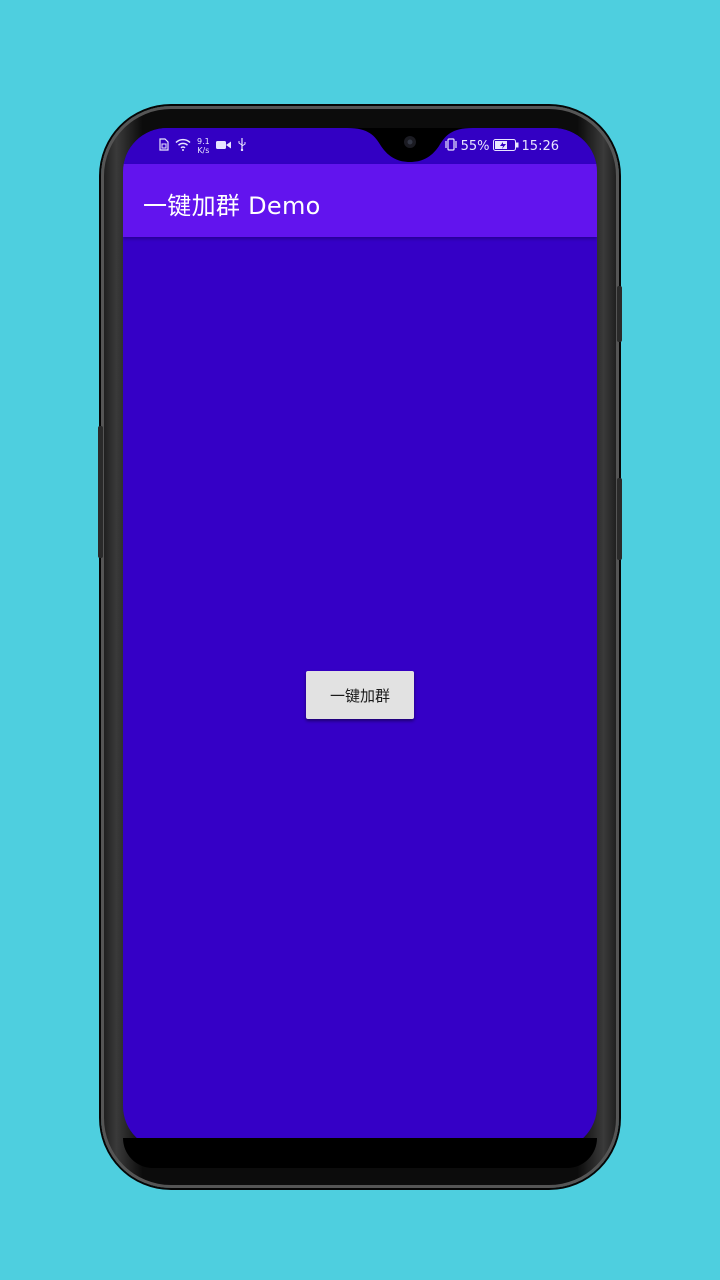 The height and width of the screenshot is (1280, 720). Describe the element at coordinates (100, 492) in the screenshot. I see `side-key-left` at that location.